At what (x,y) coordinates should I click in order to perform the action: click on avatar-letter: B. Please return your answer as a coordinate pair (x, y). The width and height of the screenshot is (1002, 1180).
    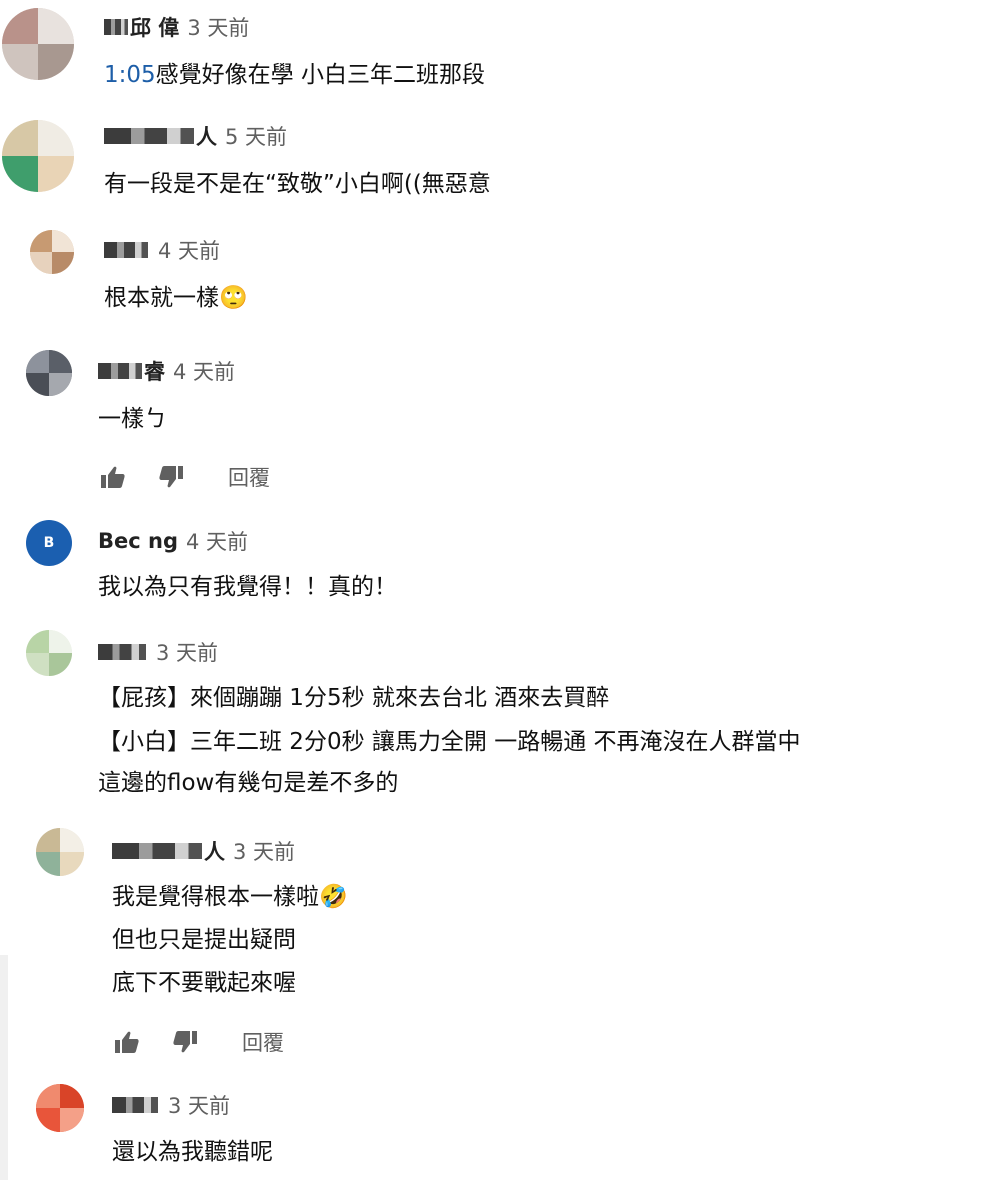
    Looking at the image, I should click on (49, 543).